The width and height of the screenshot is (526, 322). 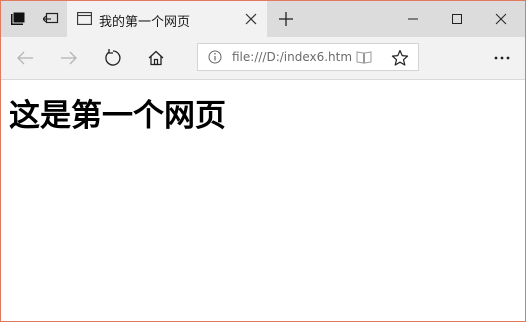 I want to click on star-icon, so click(x=400, y=57).